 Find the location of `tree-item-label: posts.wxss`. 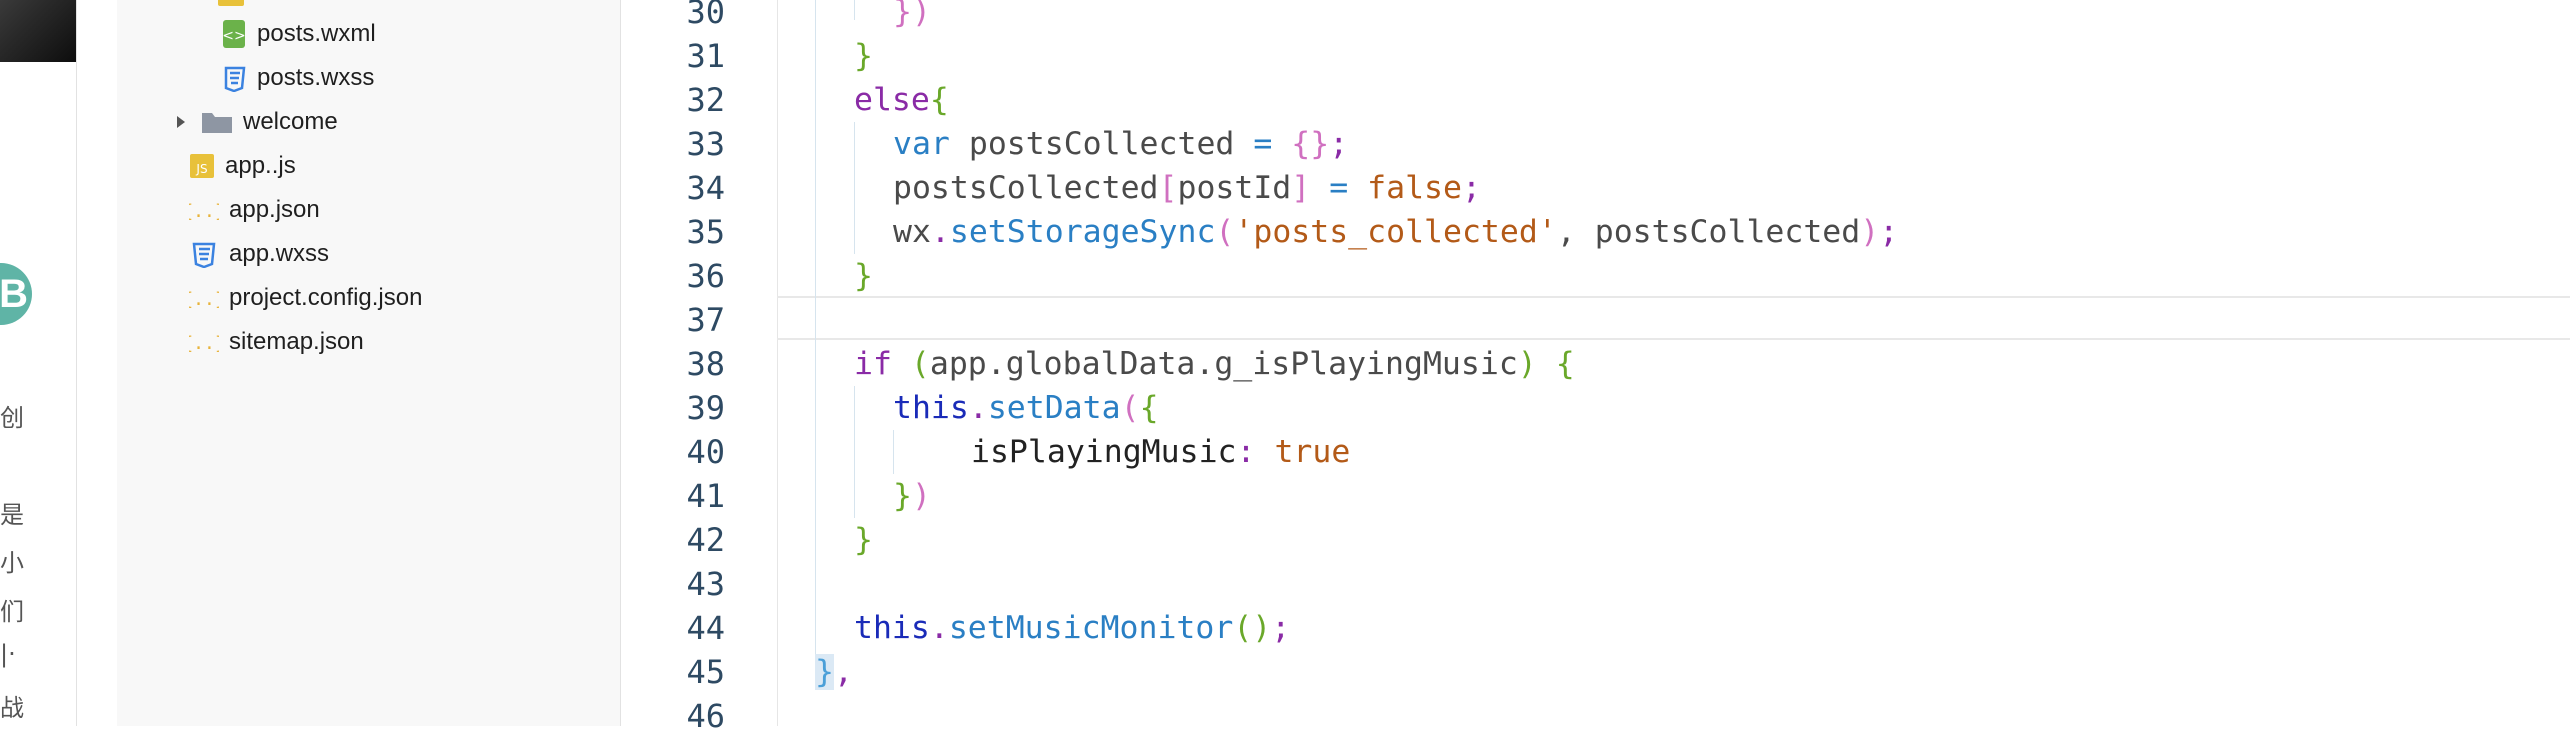

tree-item-label: posts.wxss is located at coordinates (316, 77).